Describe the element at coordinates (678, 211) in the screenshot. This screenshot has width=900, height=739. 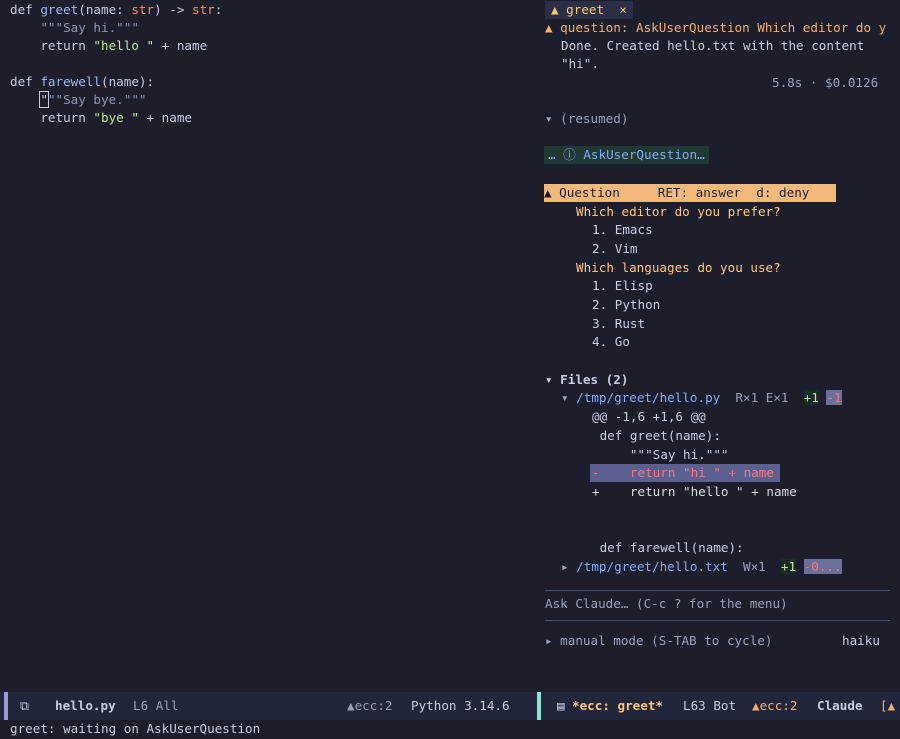
I see `question-1: Which editor do you prefer?` at that location.